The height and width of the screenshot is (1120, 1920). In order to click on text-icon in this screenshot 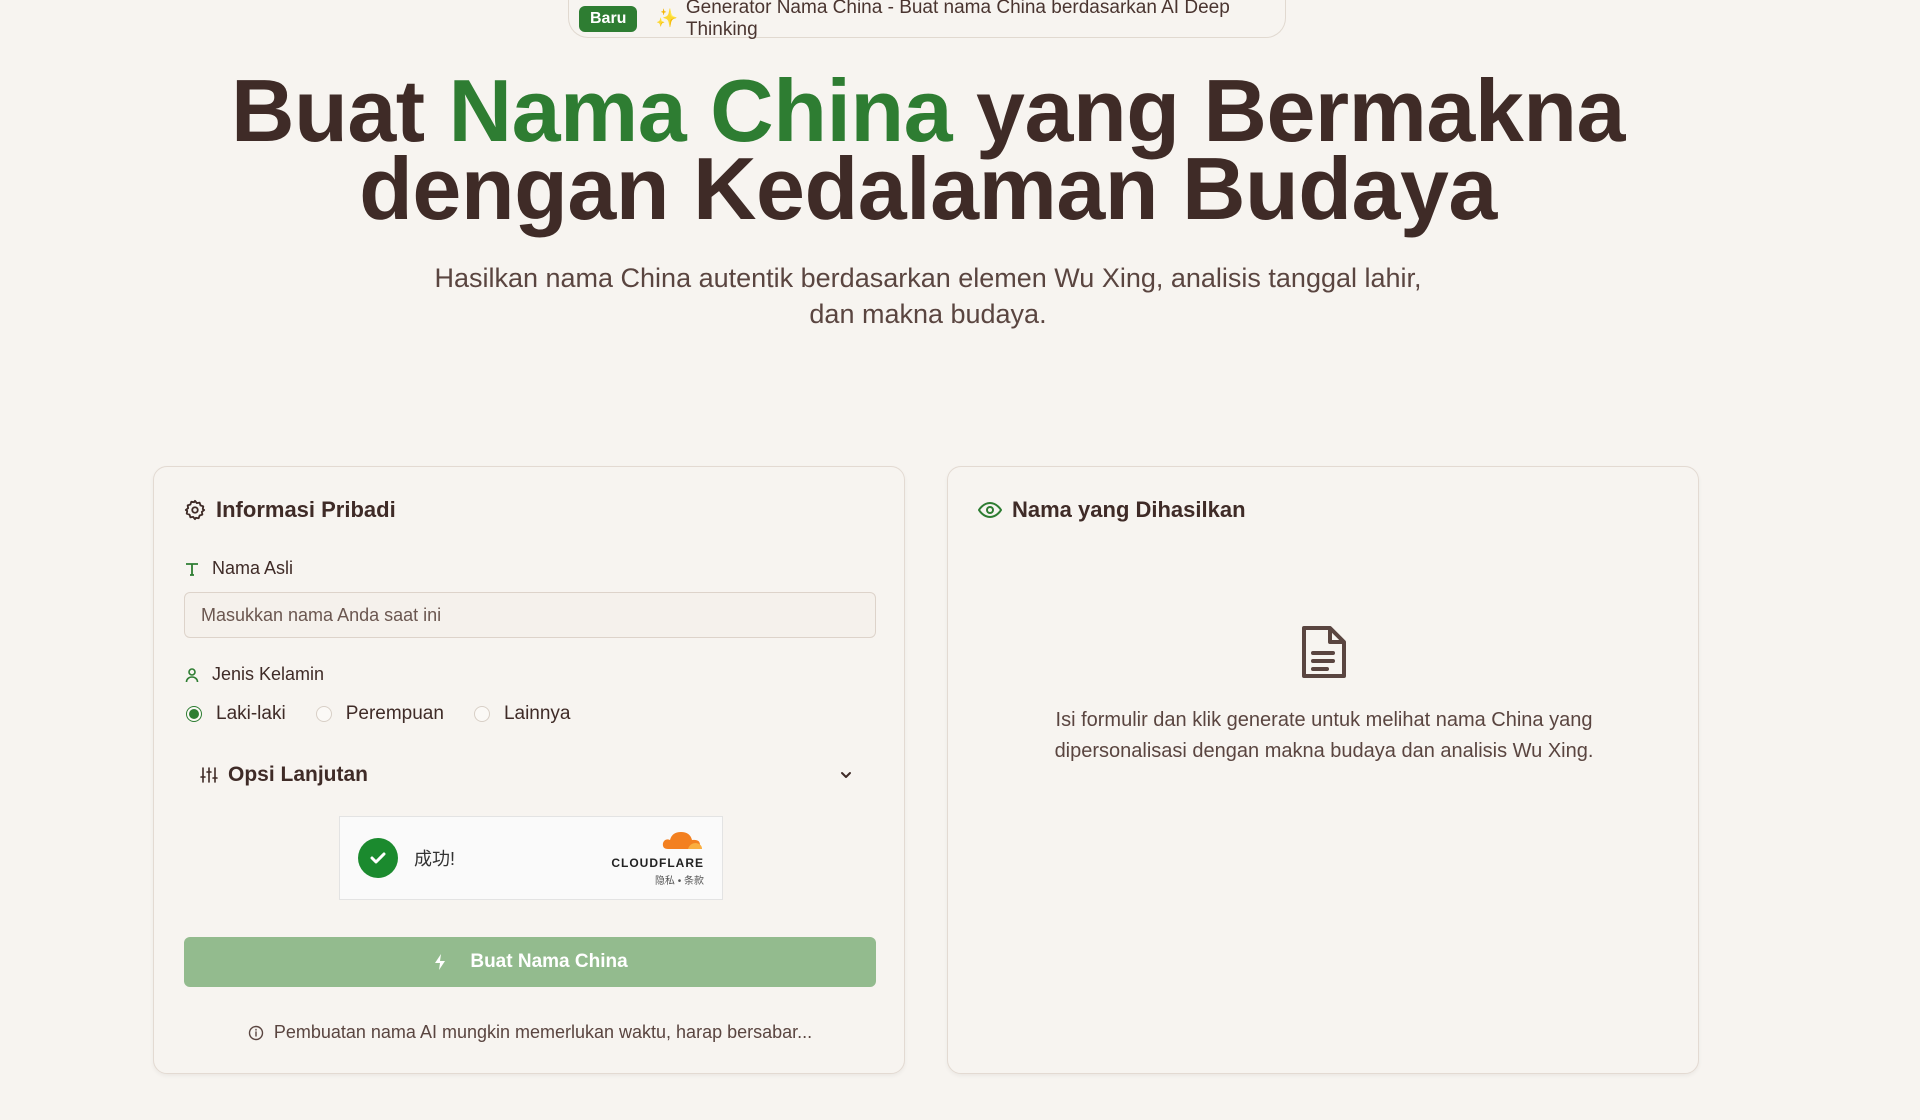, I will do `click(192, 569)`.